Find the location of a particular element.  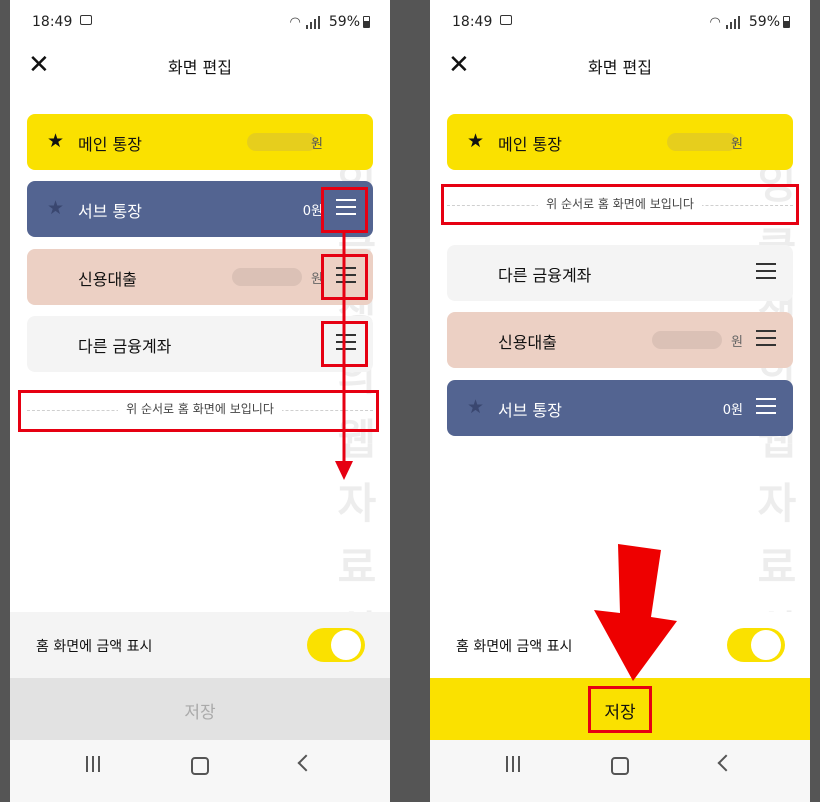

big-down-arrow-annotation is located at coordinates (635, 612).